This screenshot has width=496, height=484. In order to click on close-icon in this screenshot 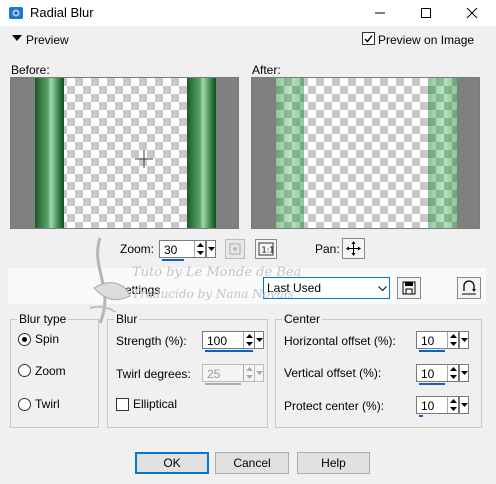, I will do `click(472, 13)`.